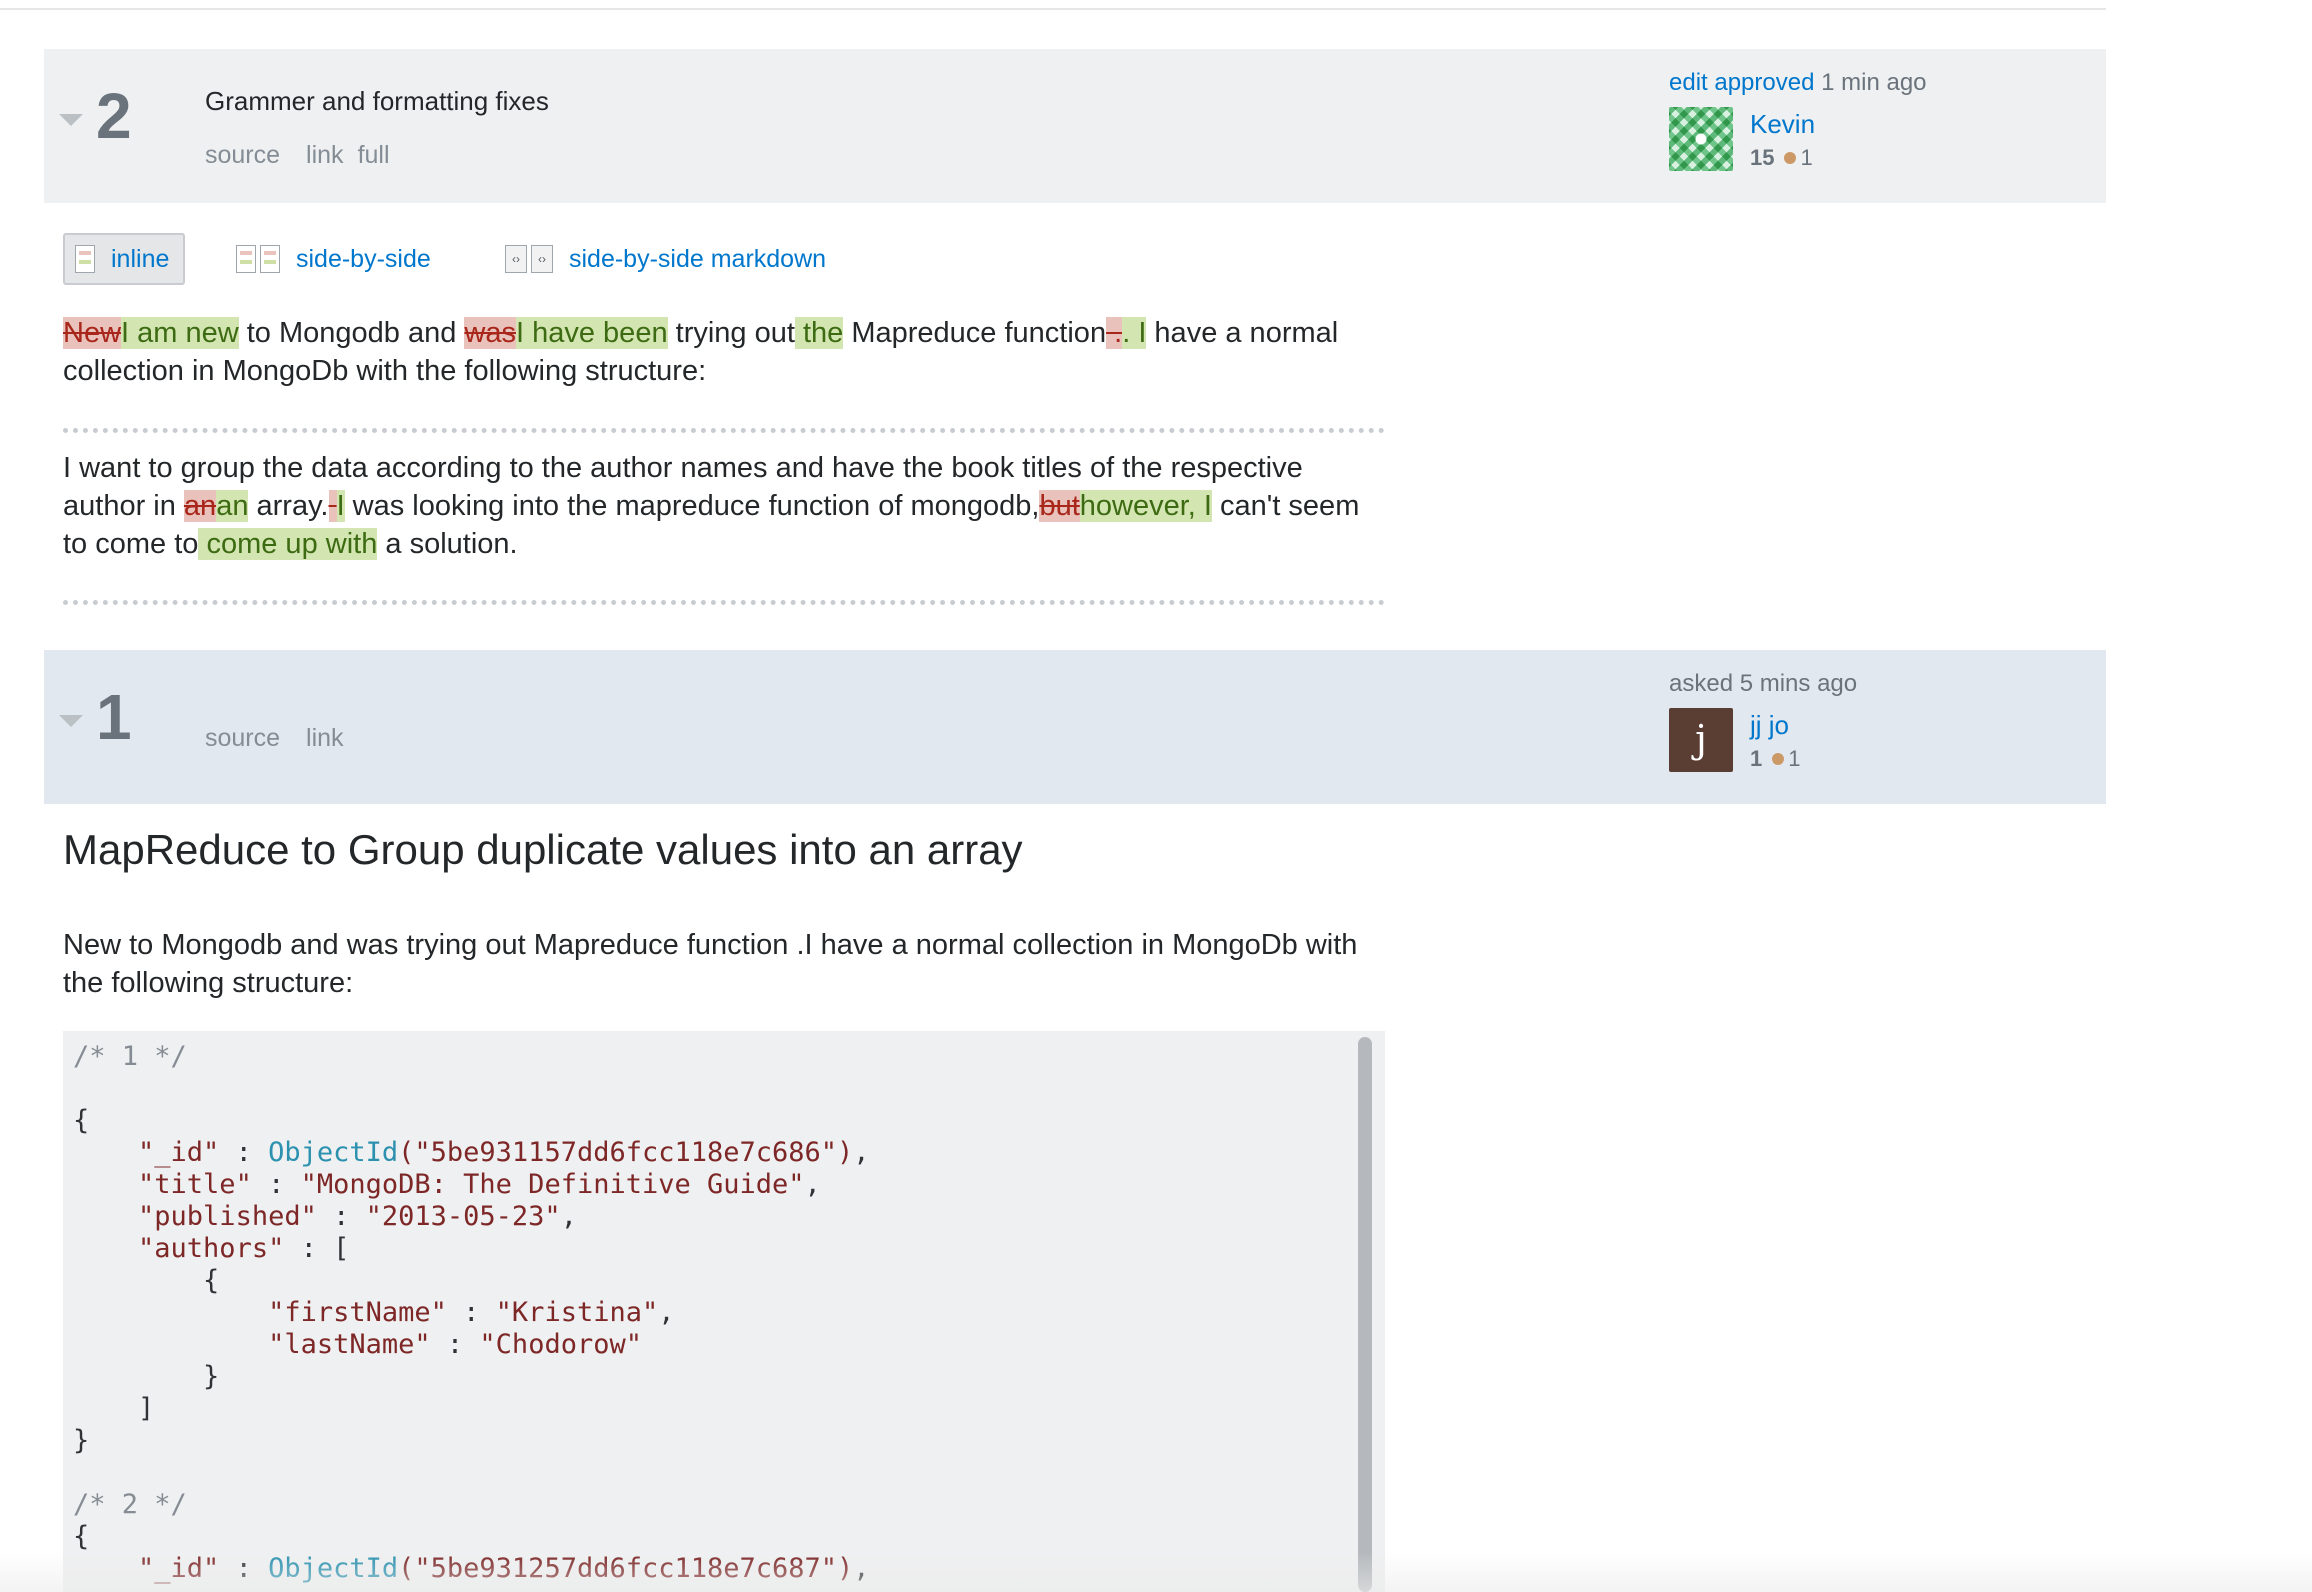 The width and height of the screenshot is (2312, 1592). Describe the element at coordinates (195, 1184) in the screenshot. I see `code-key: "title"` at that location.